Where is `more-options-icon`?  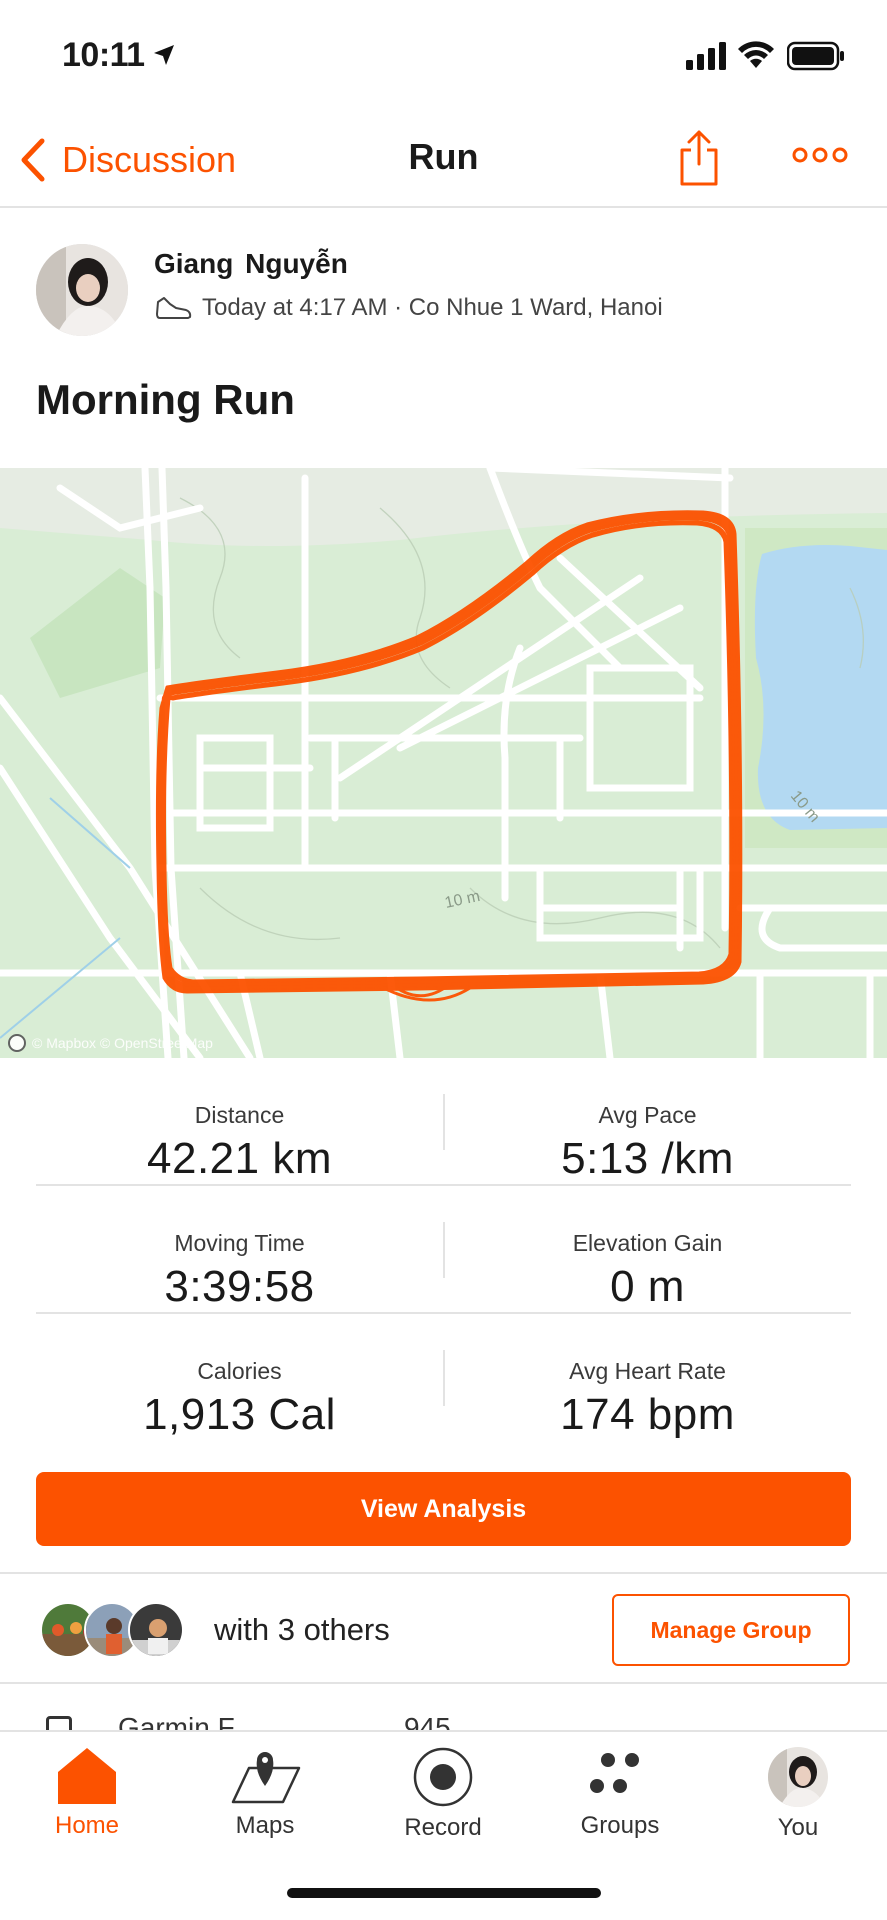
more-options-icon is located at coordinates (820, 155).